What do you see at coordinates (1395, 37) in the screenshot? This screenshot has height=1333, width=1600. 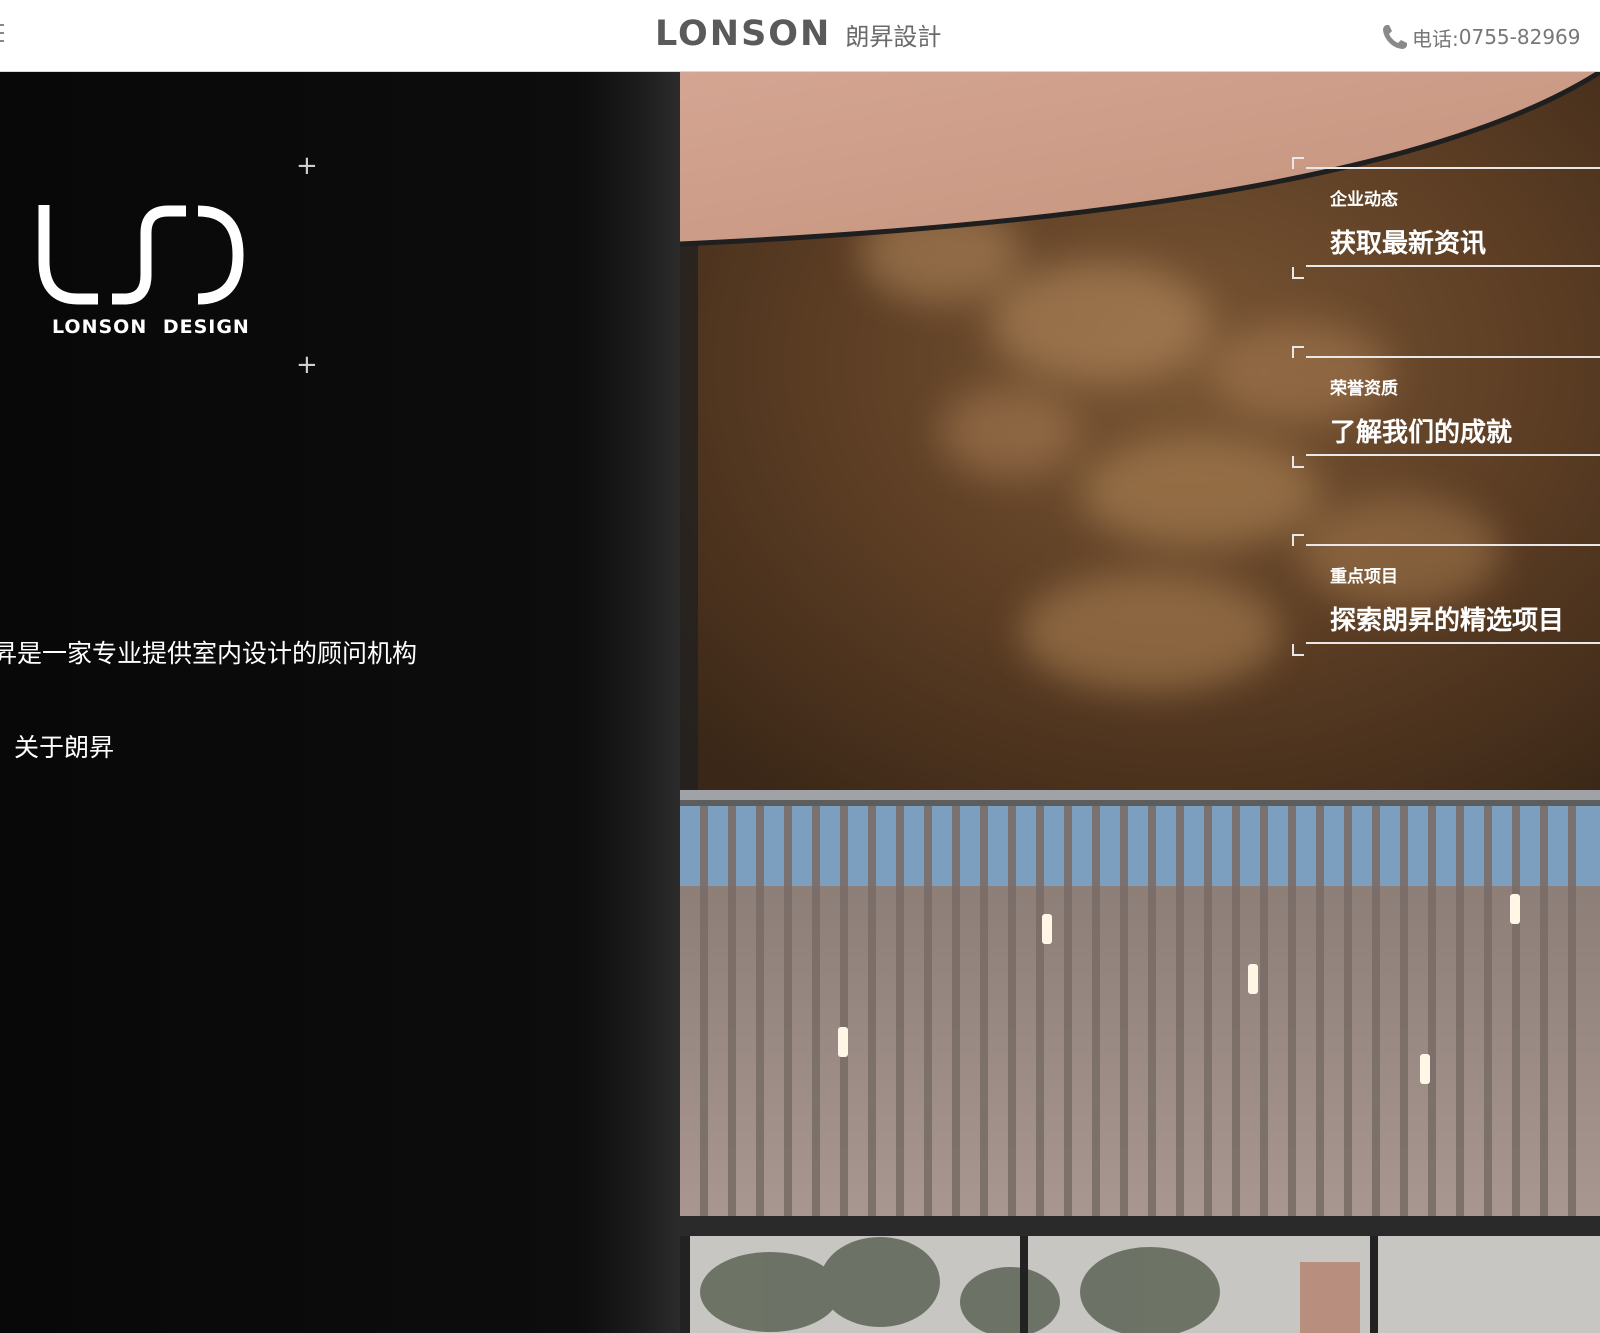 I see `phone-icon` at bounding box center [1395, 37].